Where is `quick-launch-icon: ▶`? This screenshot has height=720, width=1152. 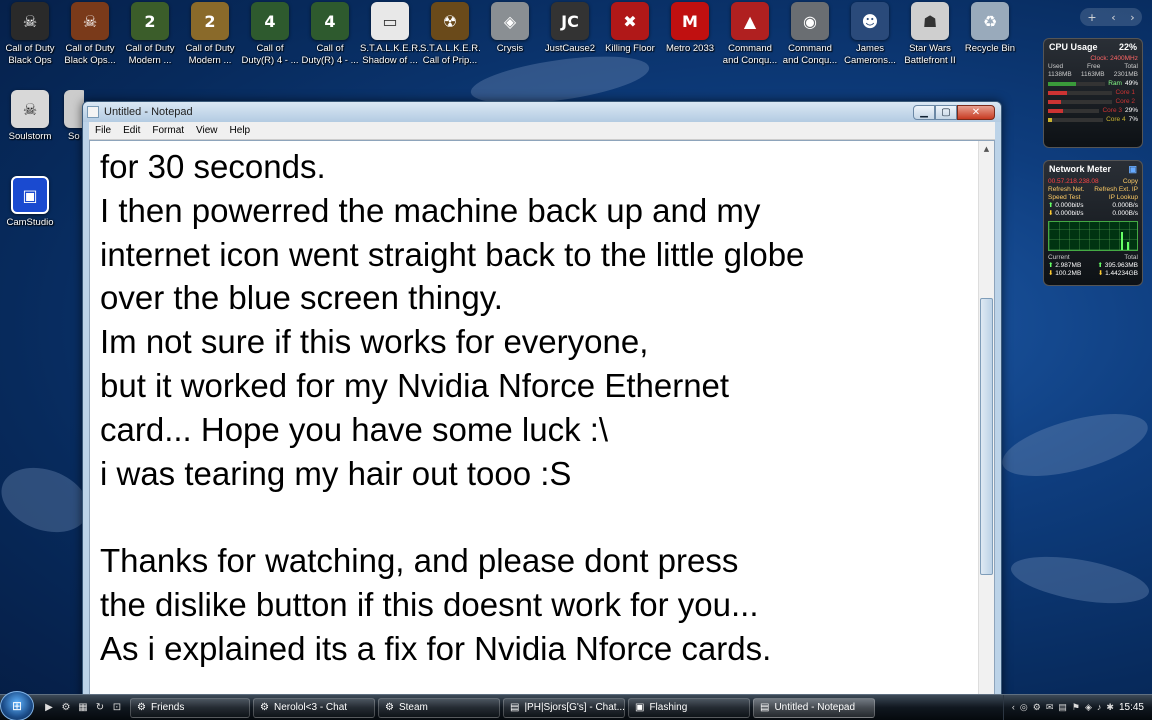
quick-launch-icon: ▶ is located at coordinates (49, 708).